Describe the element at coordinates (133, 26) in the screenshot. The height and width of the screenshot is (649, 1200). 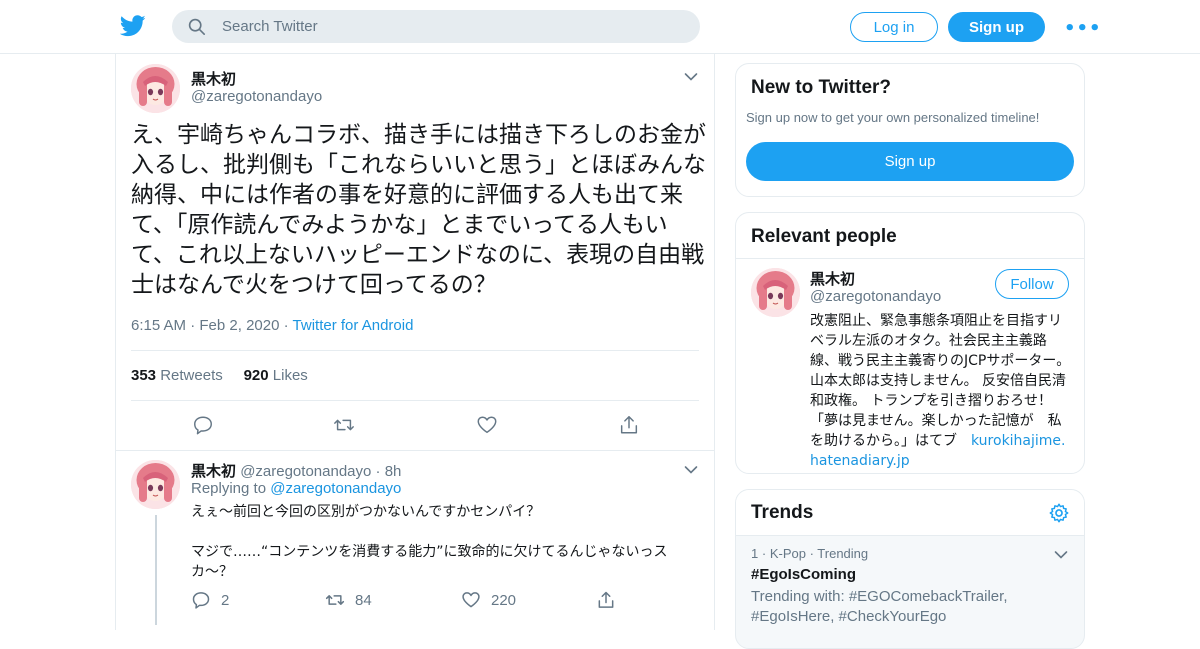
I see `twitter-logo-icon` at that location.